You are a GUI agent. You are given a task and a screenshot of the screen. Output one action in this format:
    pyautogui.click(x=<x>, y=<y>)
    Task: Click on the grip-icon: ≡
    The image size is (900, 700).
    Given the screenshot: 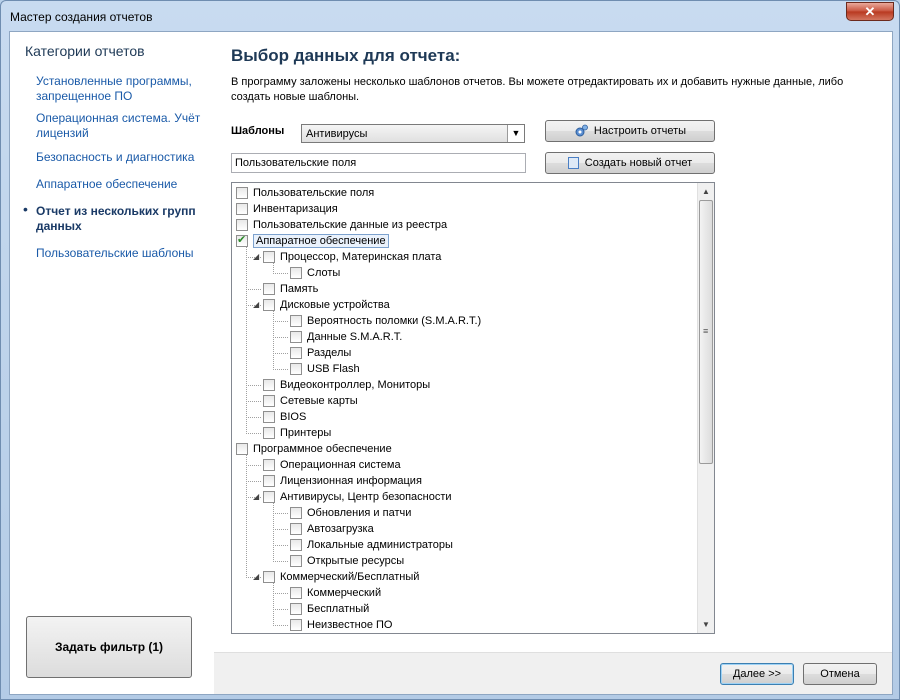 What is the action you would take?
    pyautogui.click(x=706, y=331)
    